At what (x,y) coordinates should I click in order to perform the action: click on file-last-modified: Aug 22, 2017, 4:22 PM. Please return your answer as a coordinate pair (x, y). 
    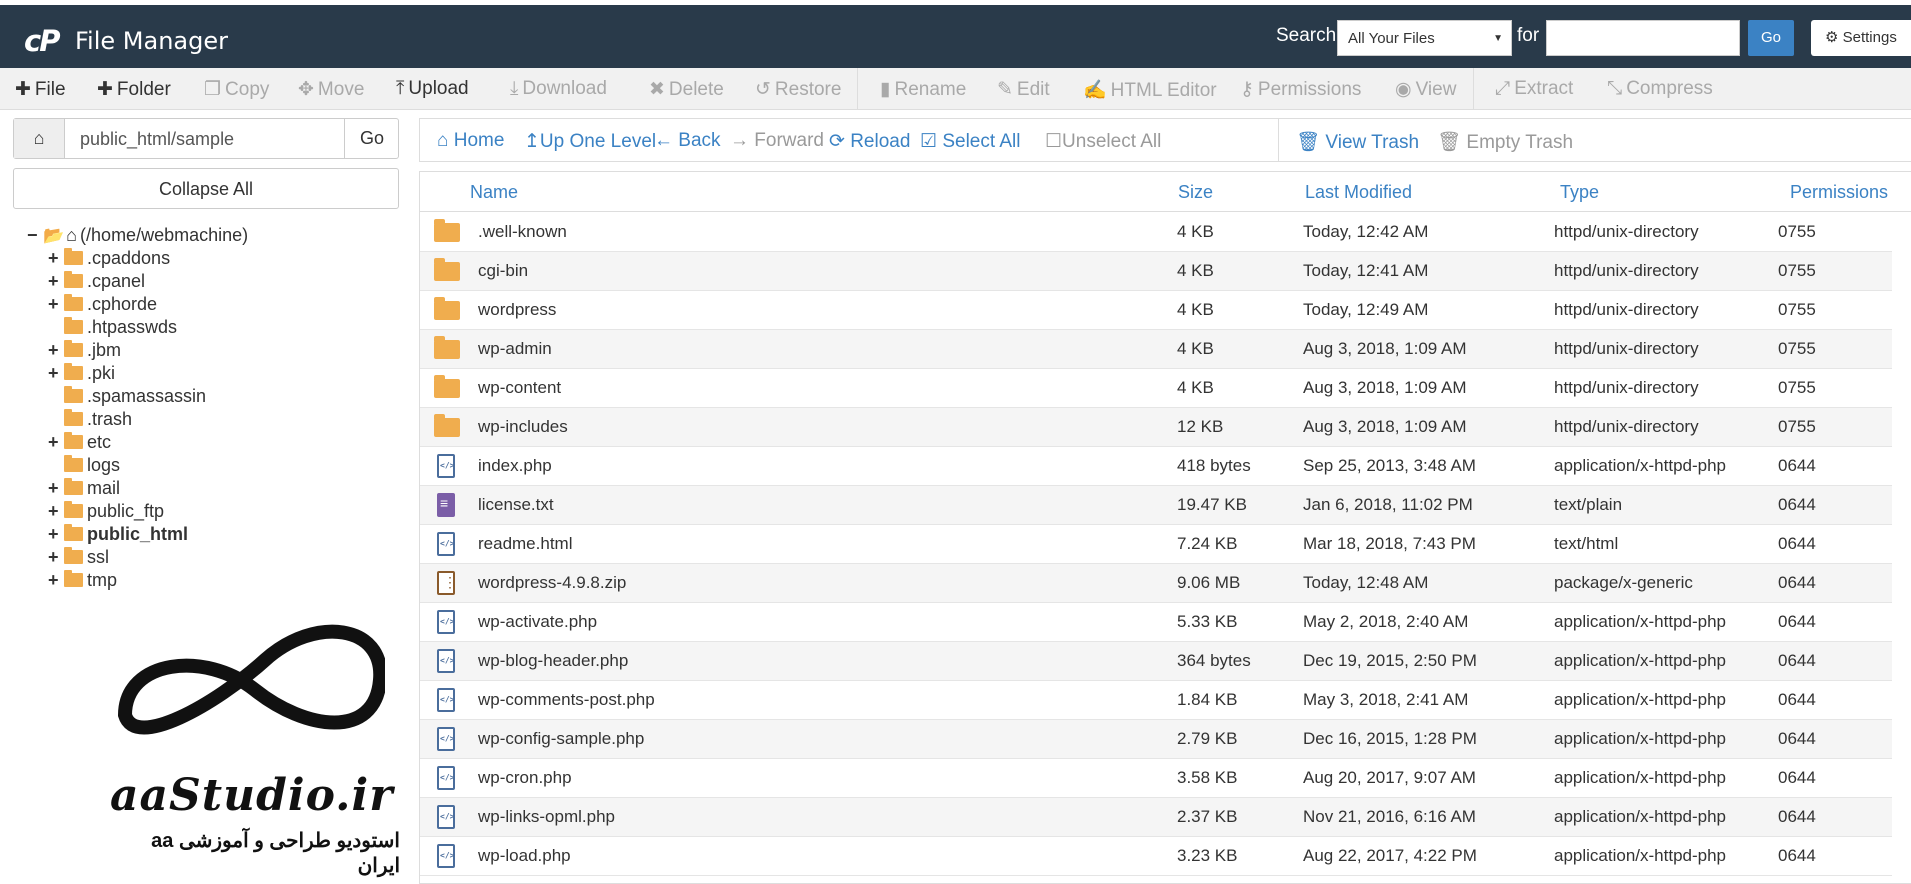
    Looking at the image, I should click on (1390, 855).